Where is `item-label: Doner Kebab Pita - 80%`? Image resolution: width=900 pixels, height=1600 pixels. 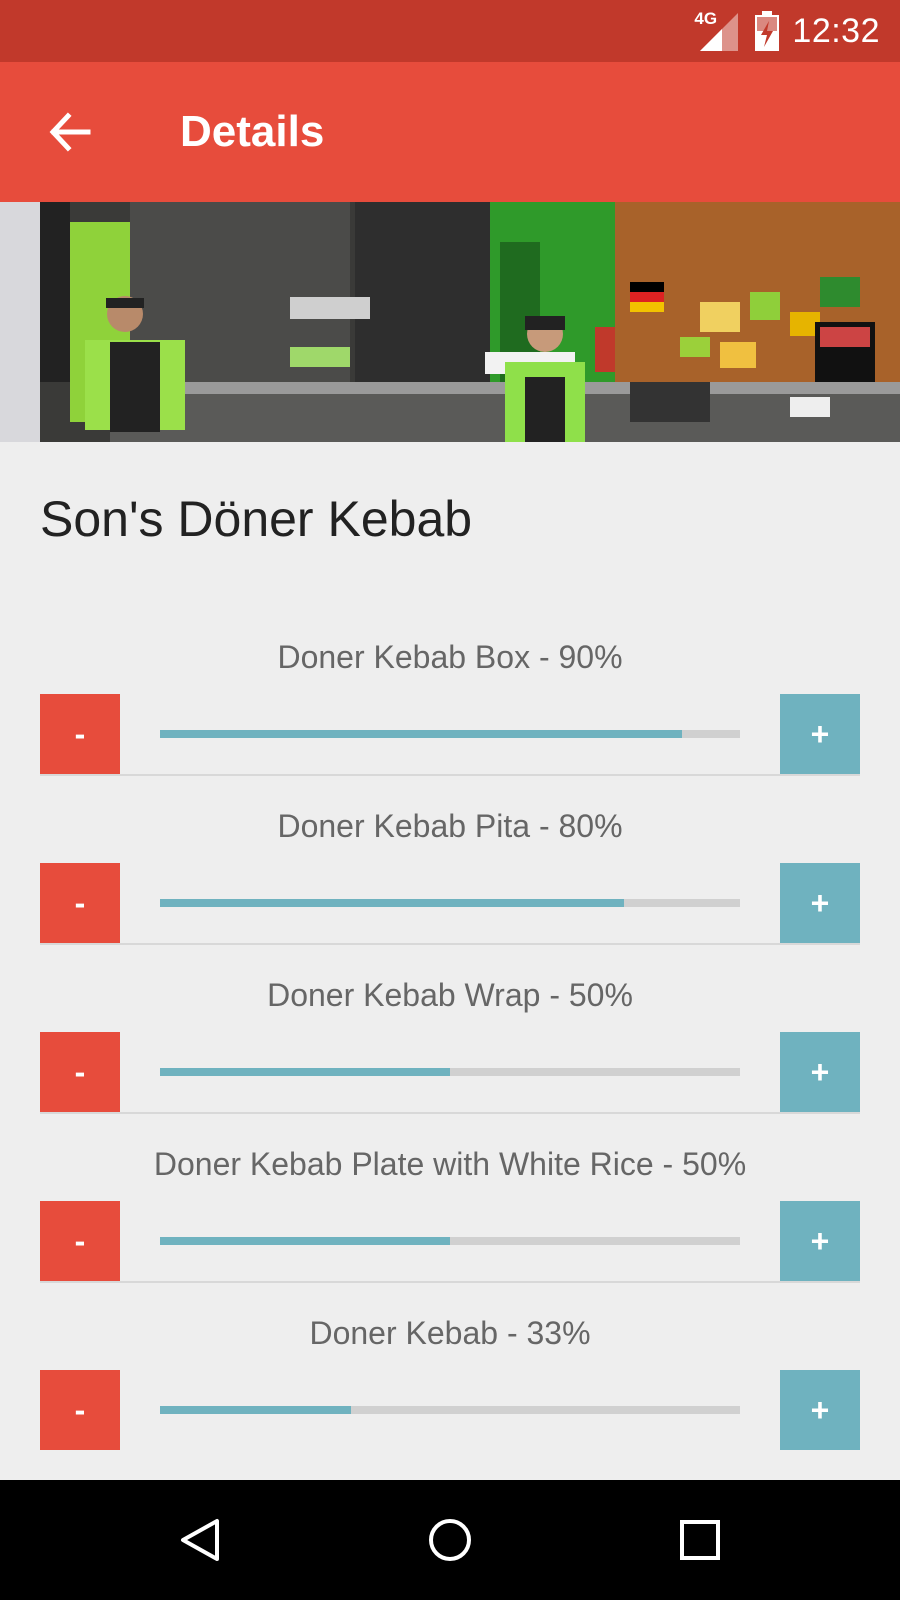 item-label: Doner Kebab Pita - 80% is located at coordinates (450, 826).